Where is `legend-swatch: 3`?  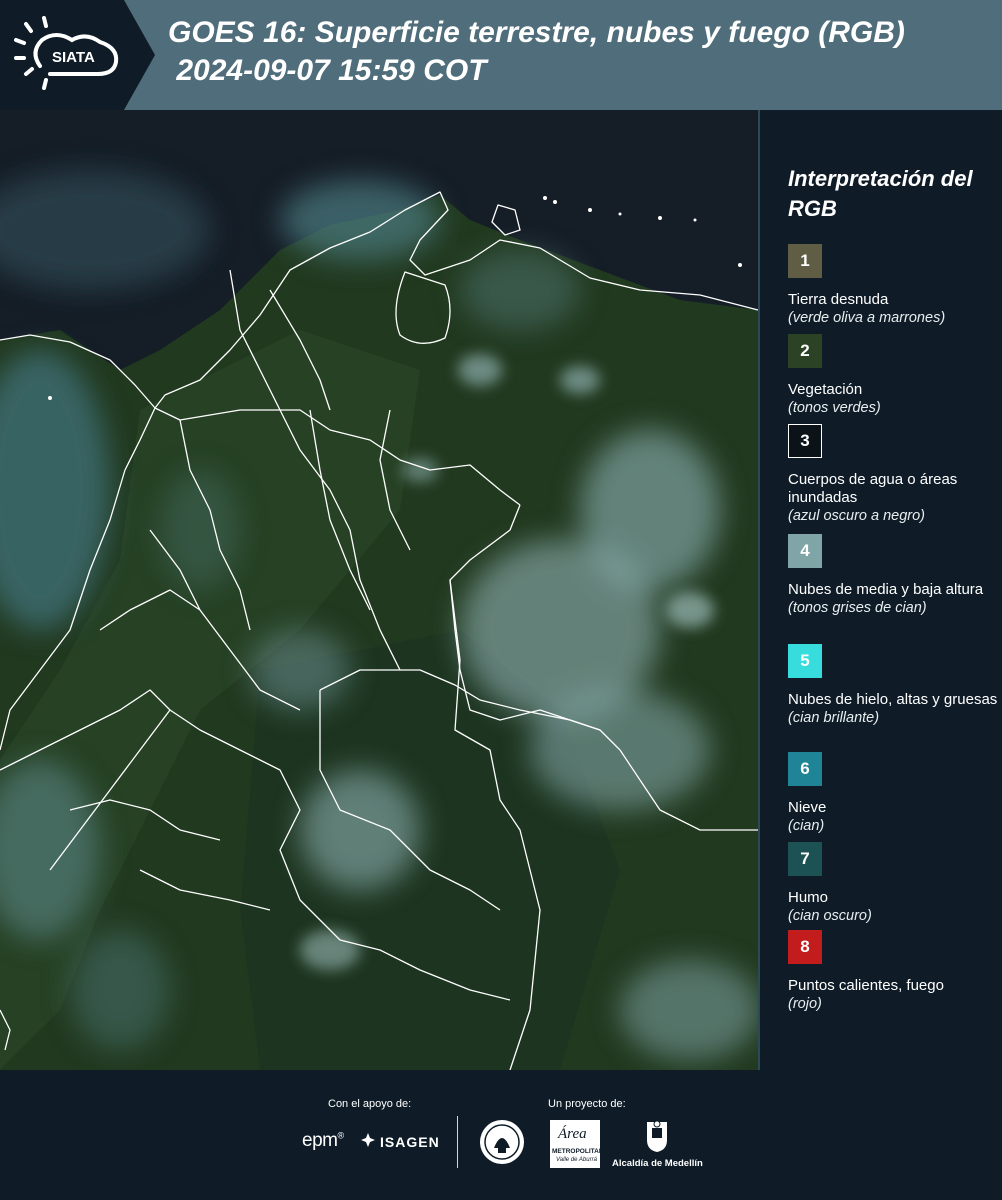
legend-swatch: 3 is located at coordinates (805, 441).